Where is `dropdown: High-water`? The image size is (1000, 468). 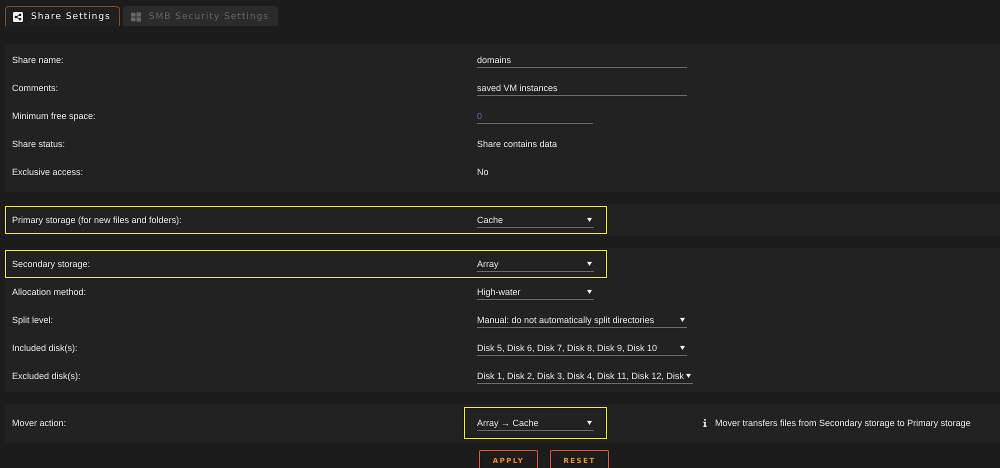 dropdown: High-water is located at coordinates (535, 292).